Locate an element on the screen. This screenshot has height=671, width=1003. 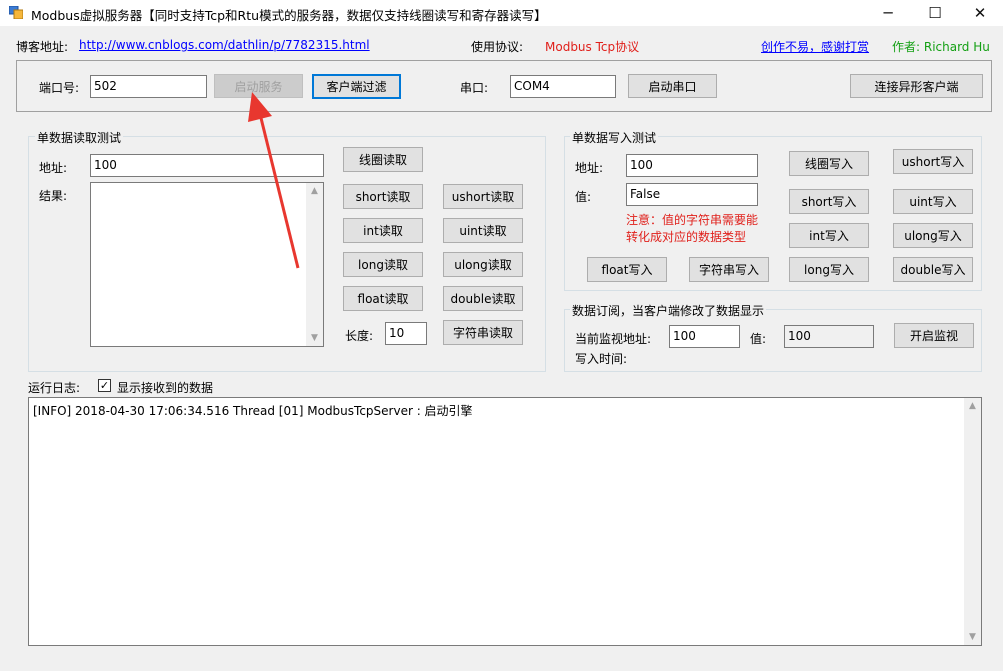
annotation-arrow is located at coordinates (274, 180).